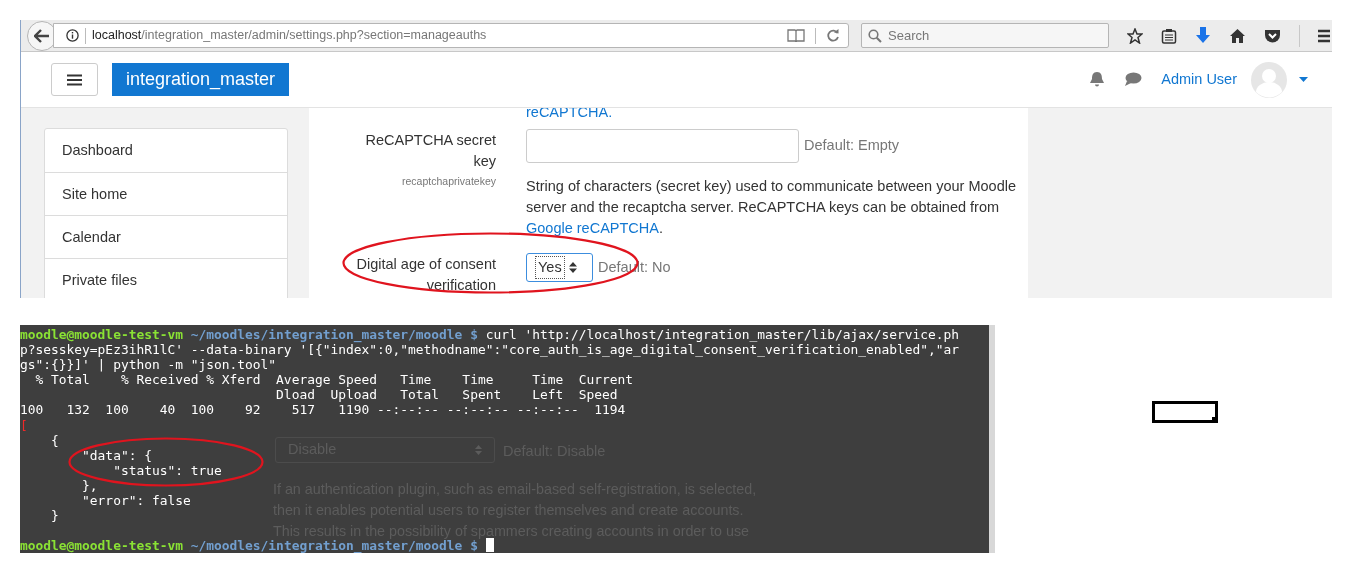  I want to click on terminal-output: gs":{}}]' | python -m "json.tool", so click(148, 365).